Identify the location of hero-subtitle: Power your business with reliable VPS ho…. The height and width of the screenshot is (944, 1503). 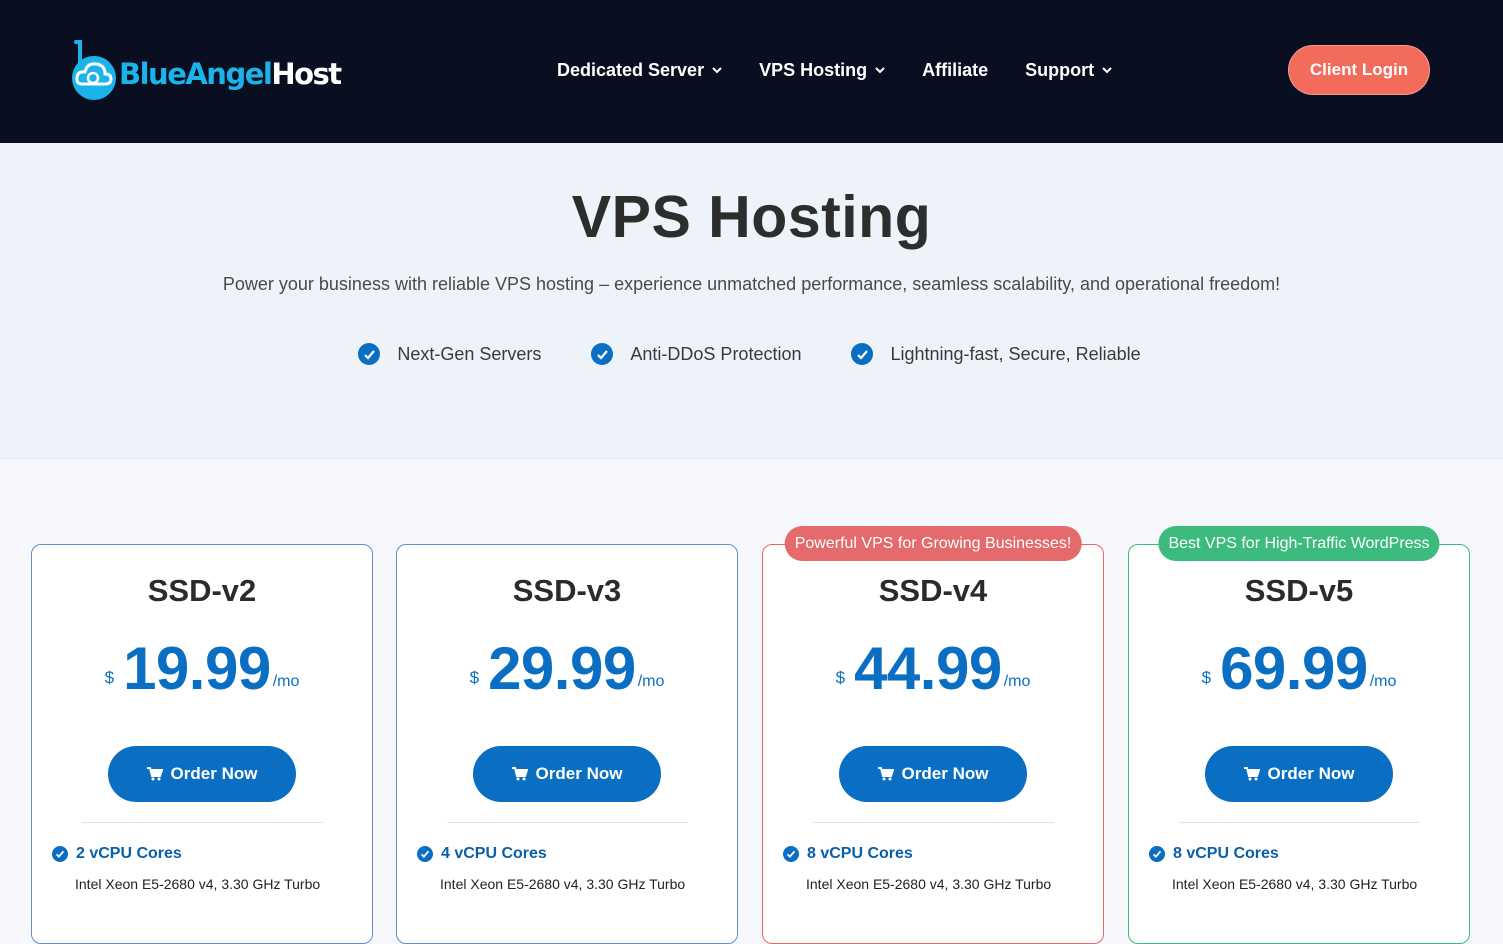
(751, 284).